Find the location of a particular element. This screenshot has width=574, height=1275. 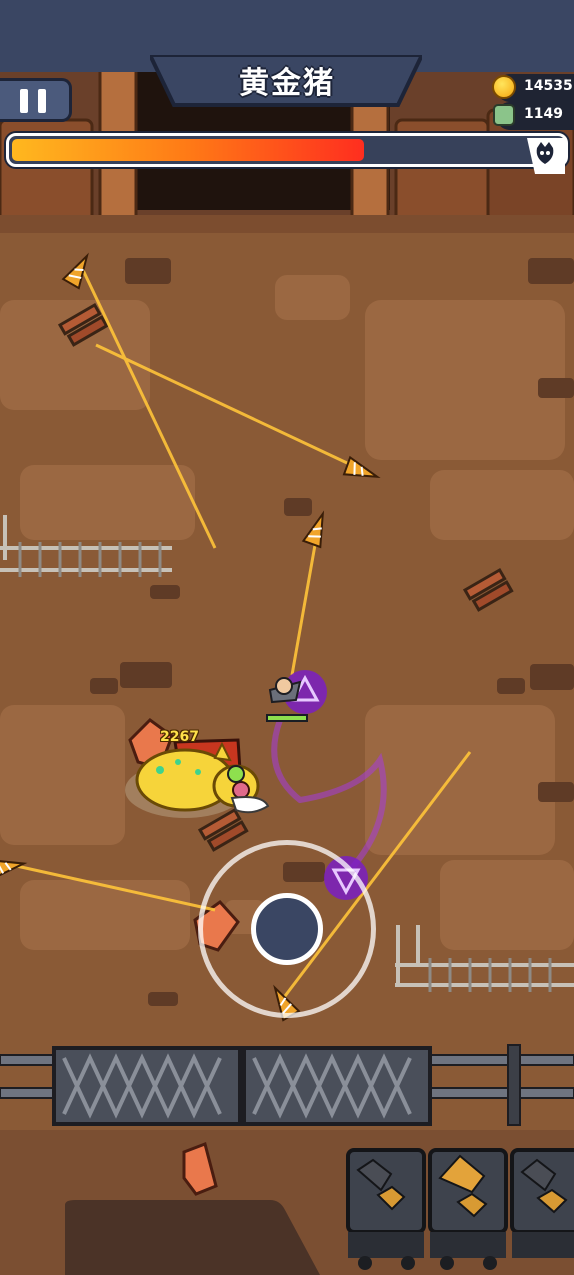

joystick-knob is located at coordinates (287, 929).